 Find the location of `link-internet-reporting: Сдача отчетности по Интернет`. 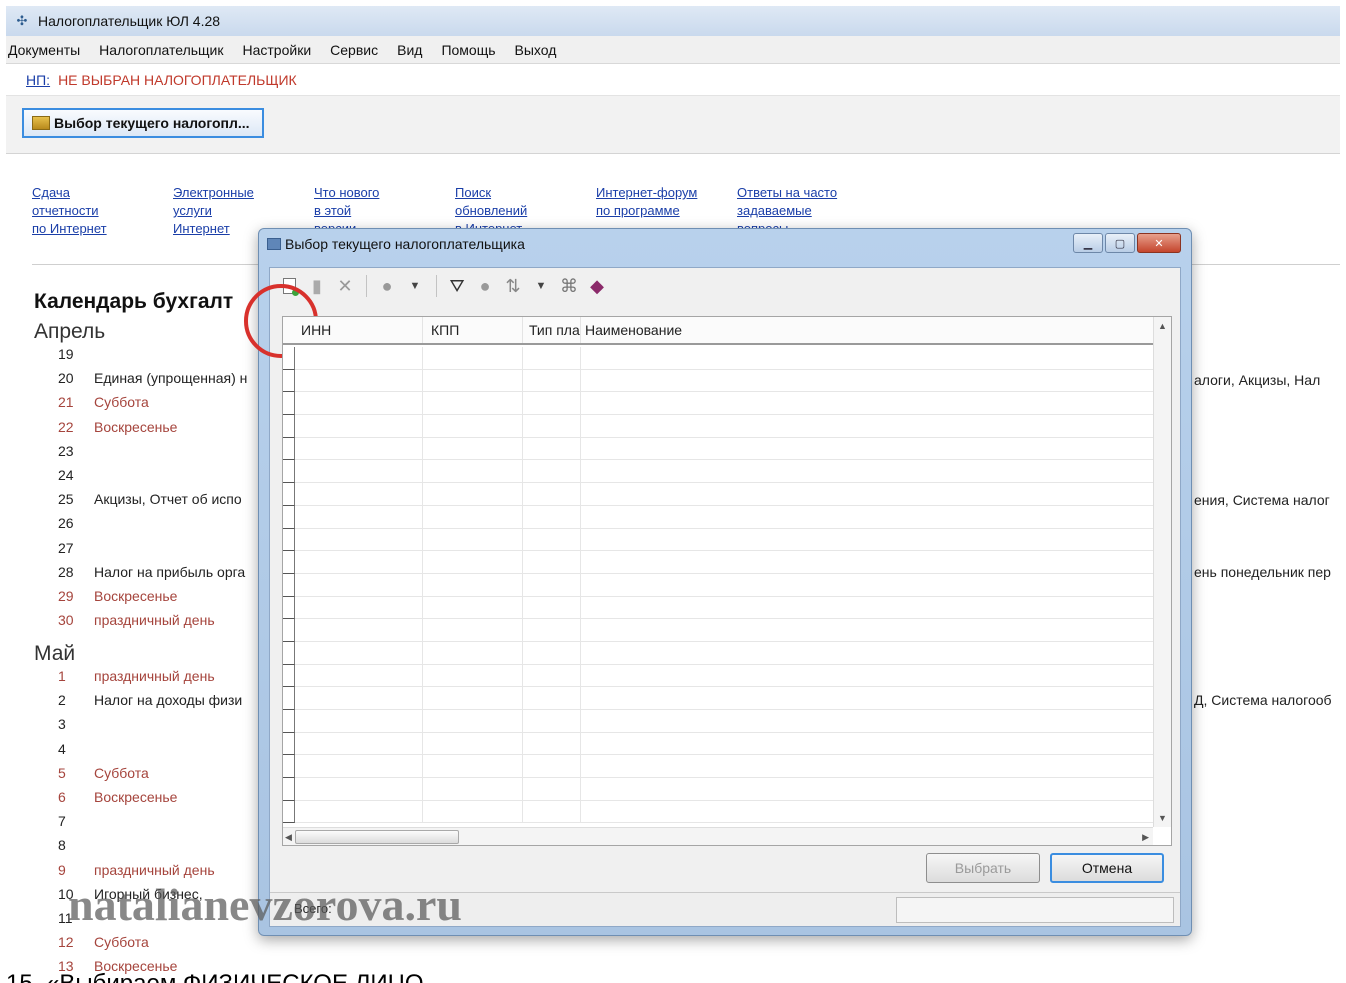

link-internet-reporting: Сдача отчетности по Интернет is located at coordinates (102, 211).